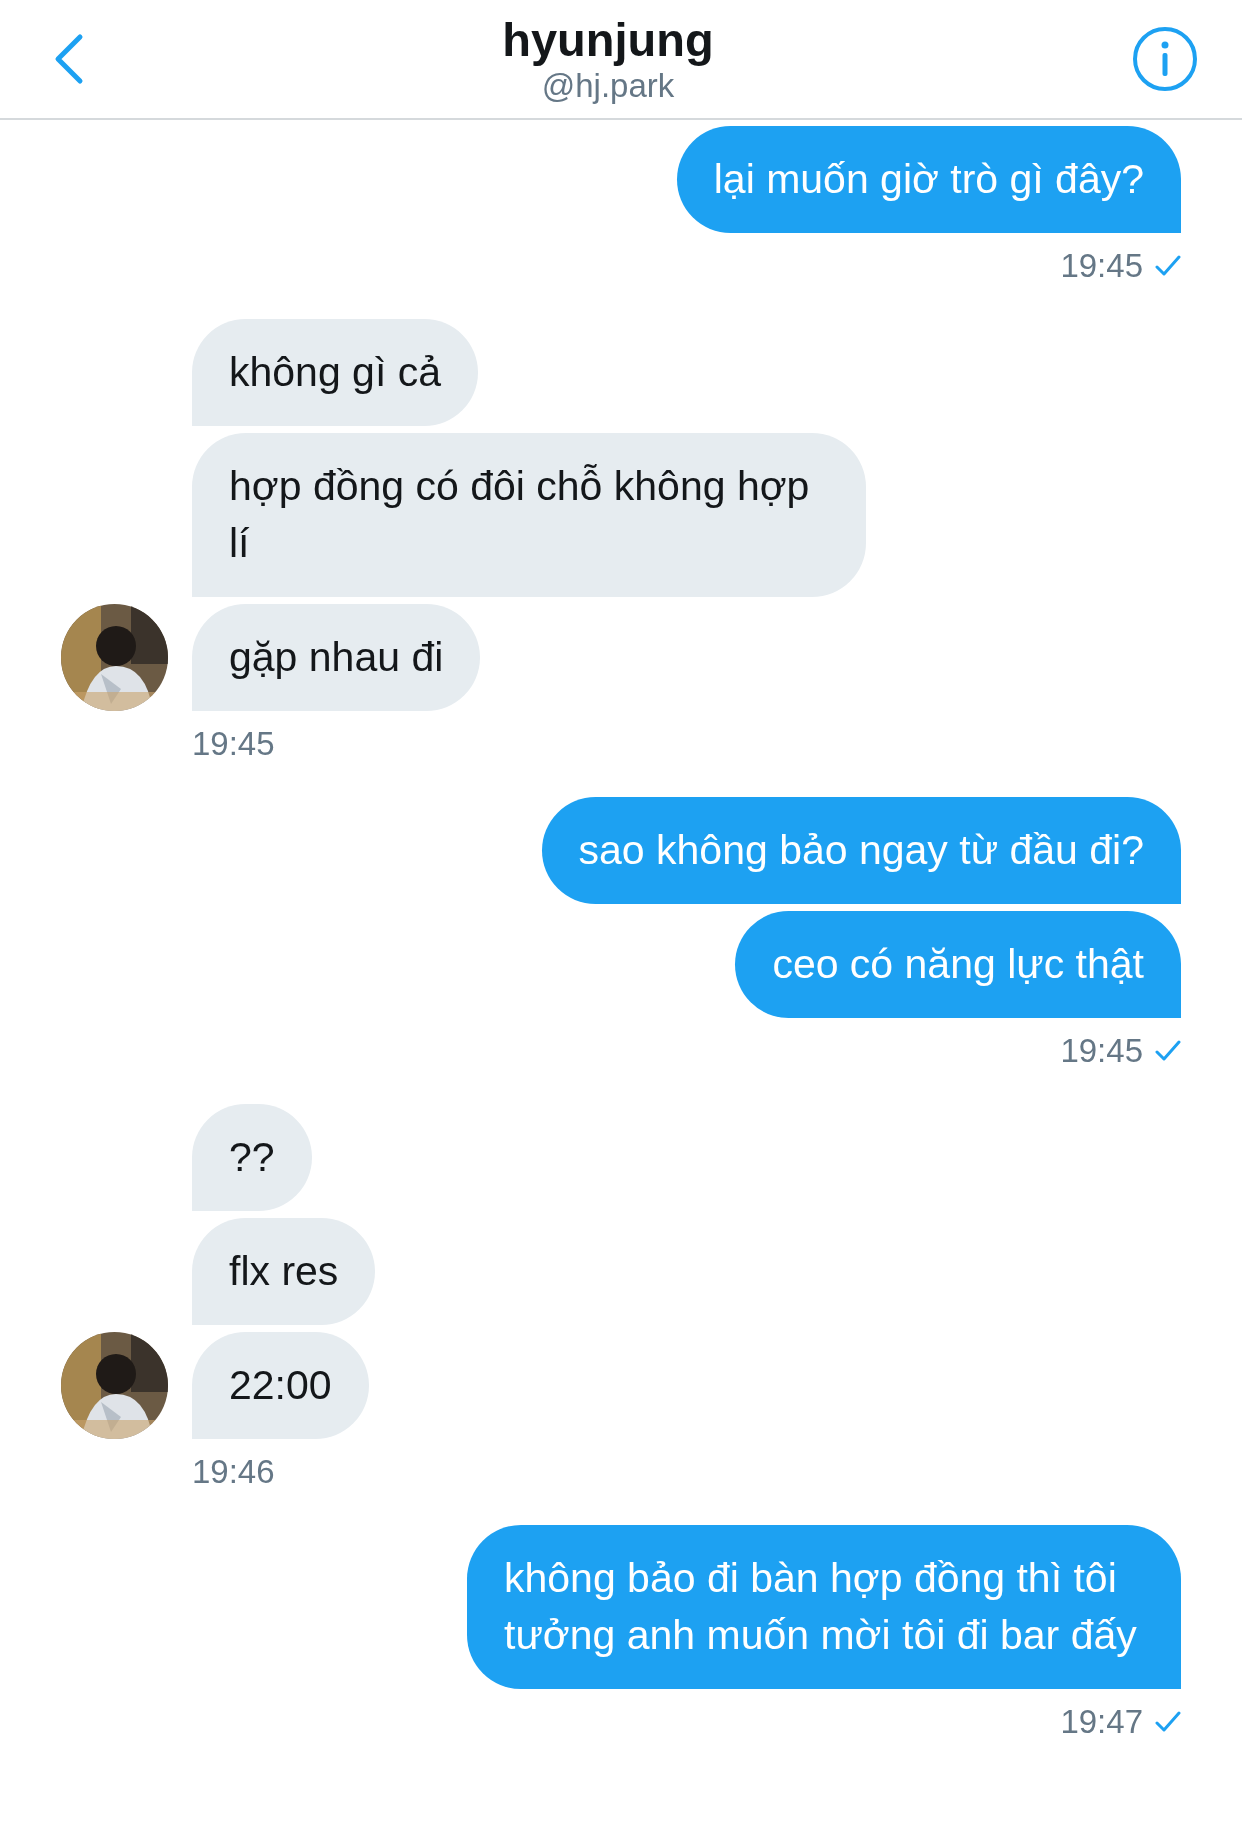 The height and width of the screenshot is (1829, 1242). Describe the element at coordinates (608, 40) in the screenshot. I see `conversation-name: hyunjung` at that location.